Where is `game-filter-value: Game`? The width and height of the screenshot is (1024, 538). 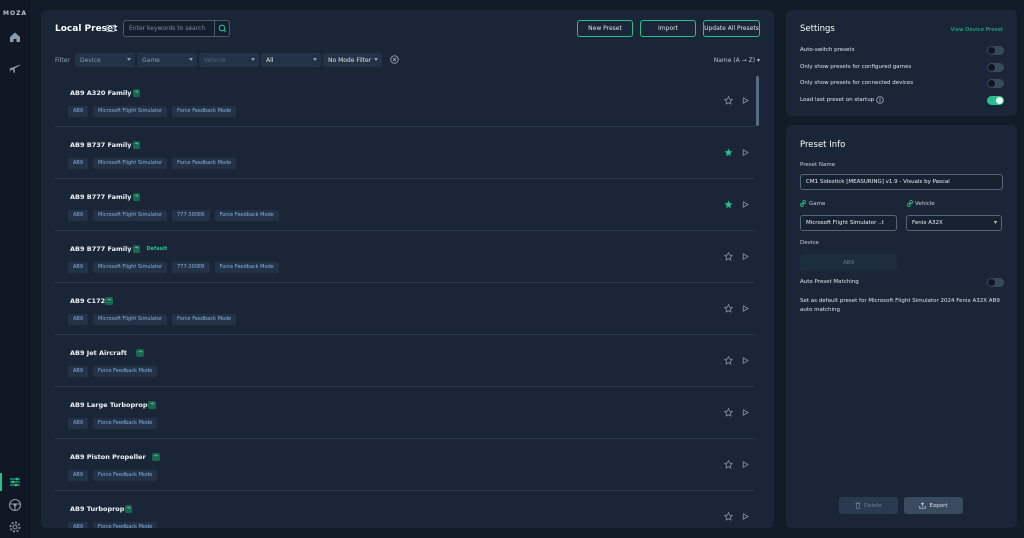 game-filter-value: Game is located at coordinates (151, 60).